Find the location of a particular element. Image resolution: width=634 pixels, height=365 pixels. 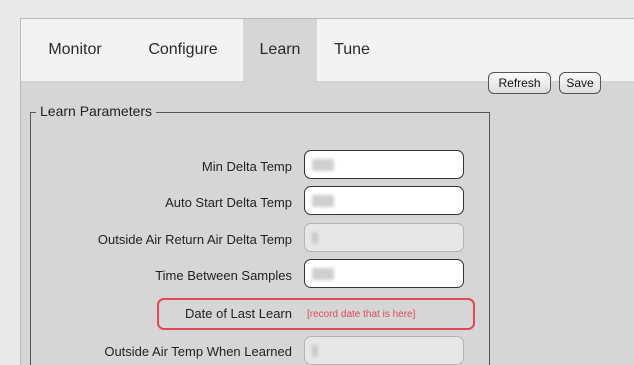

tab-monitor: Monitor is located at coordinates (75, 50).